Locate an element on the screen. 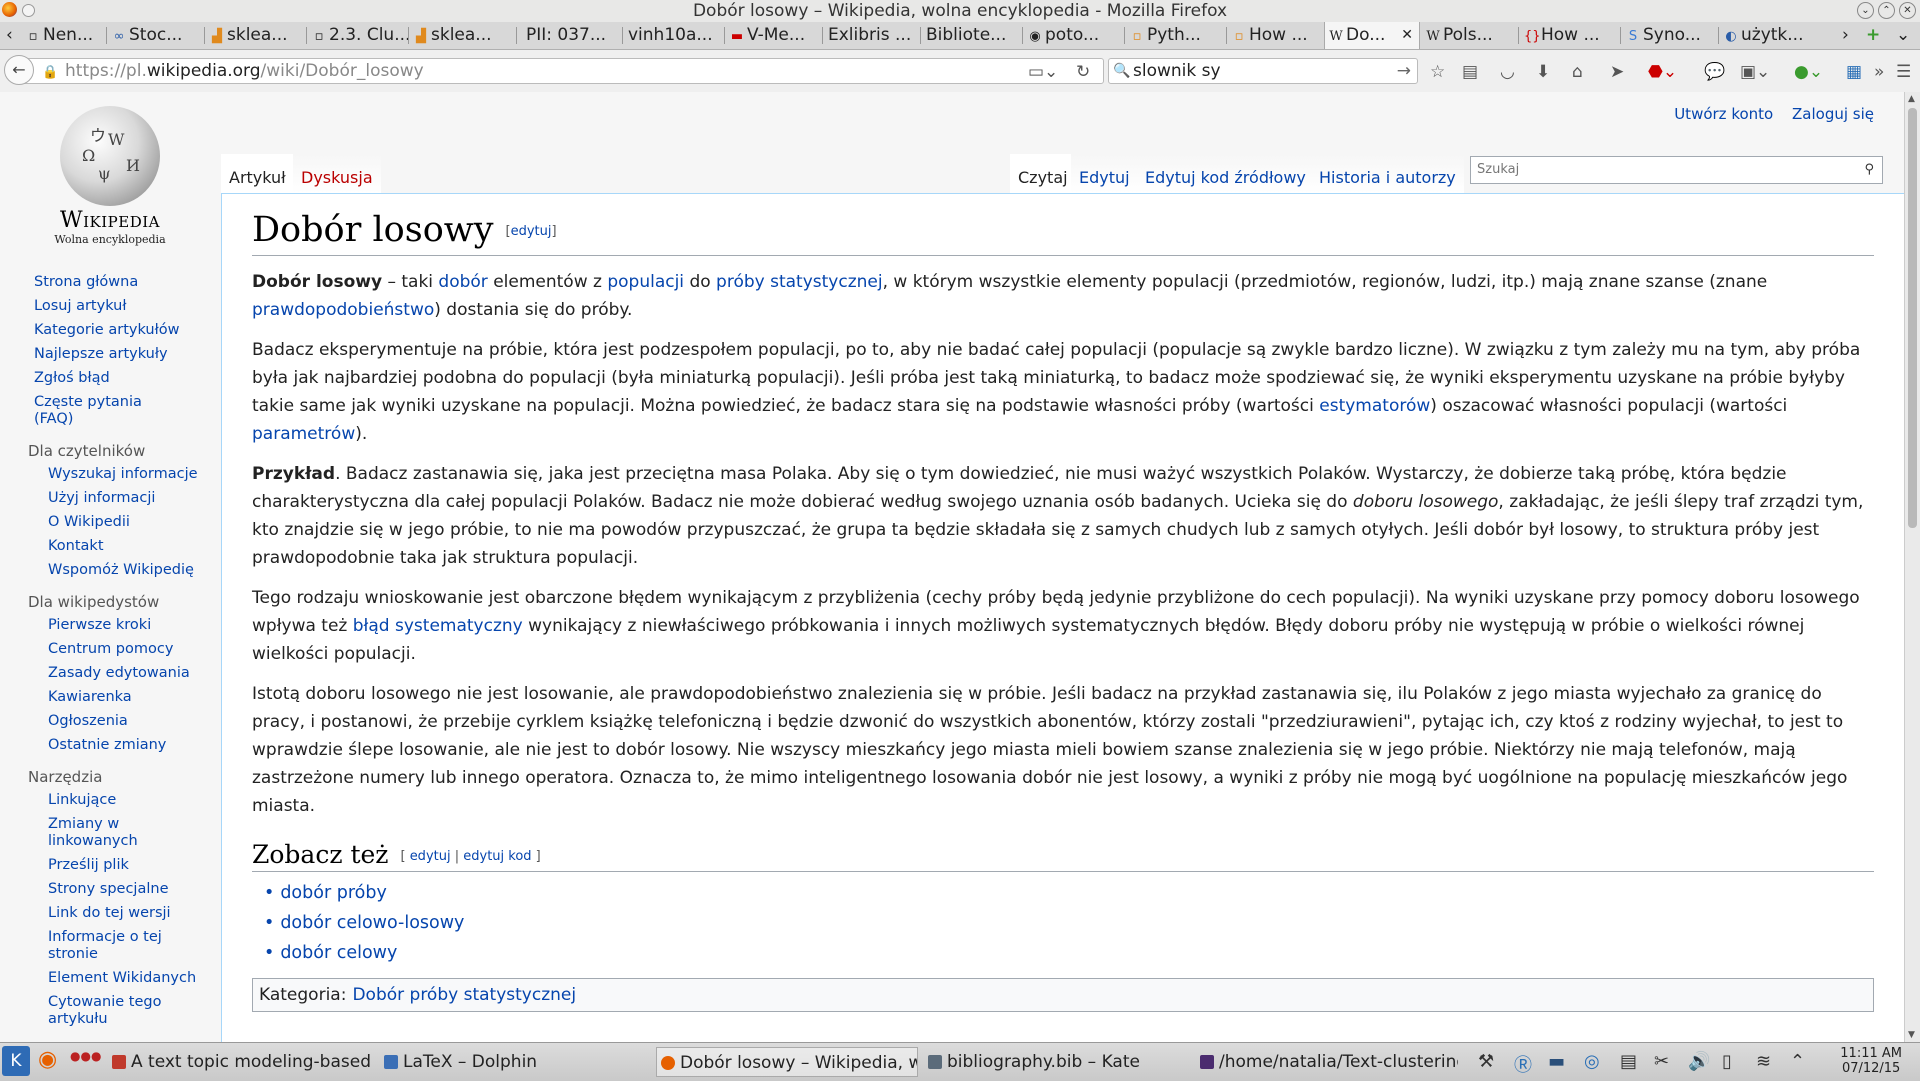 This screenshot has width=1920, height=1081. sidebar-item: Ostatnie zmiany is located at coordinates (123, 745).